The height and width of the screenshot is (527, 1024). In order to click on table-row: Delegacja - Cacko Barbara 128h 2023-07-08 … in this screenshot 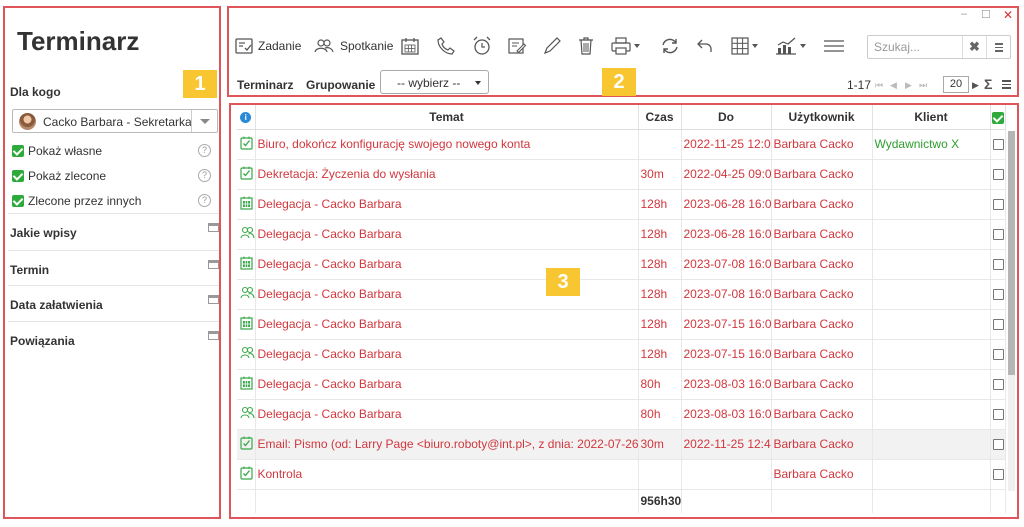, I will do `click(621, 294)`.